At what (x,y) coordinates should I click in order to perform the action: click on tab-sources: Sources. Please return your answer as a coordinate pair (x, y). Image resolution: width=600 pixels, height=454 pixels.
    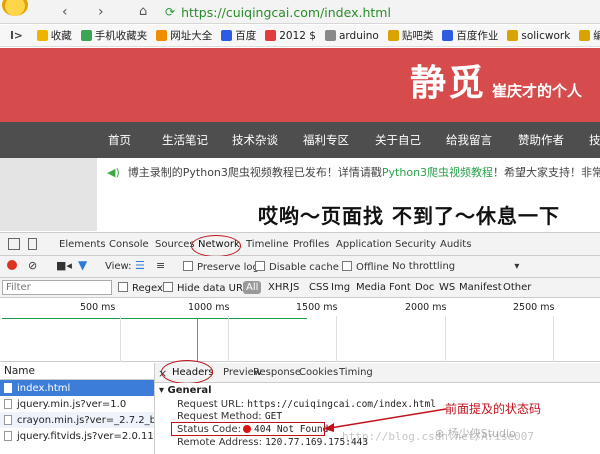
    Looking at the image, I should click on (175, 244).